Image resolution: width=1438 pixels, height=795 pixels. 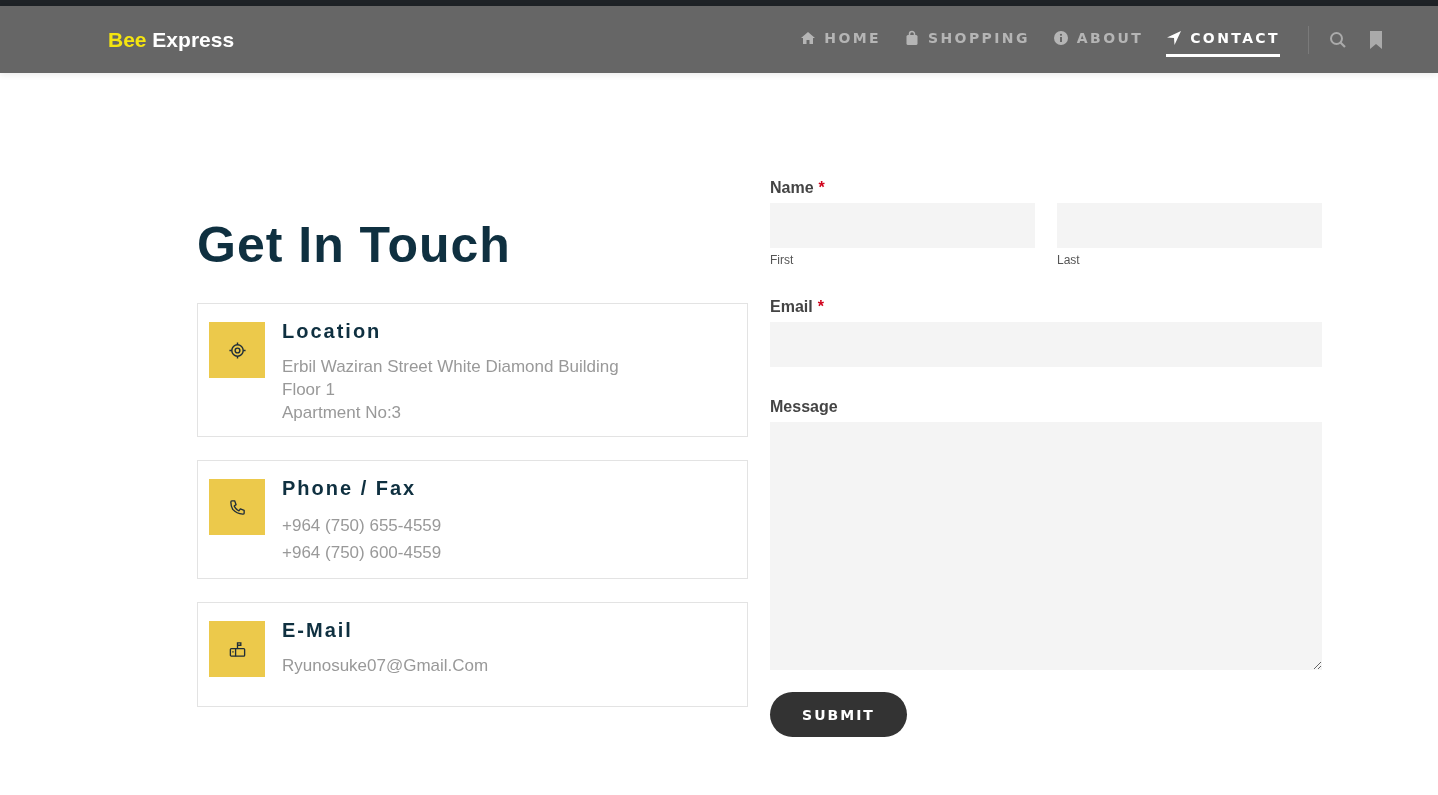 I want to click on info-icon, so click(x=1060, y=38).